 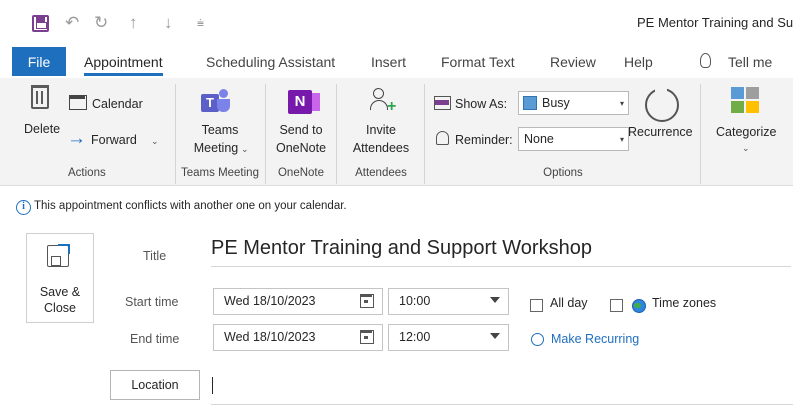 What do you see at coordinates (478, 62) in the screenshot?
I see `tab-format-text: Format Text` at bounding box center [478, 62].